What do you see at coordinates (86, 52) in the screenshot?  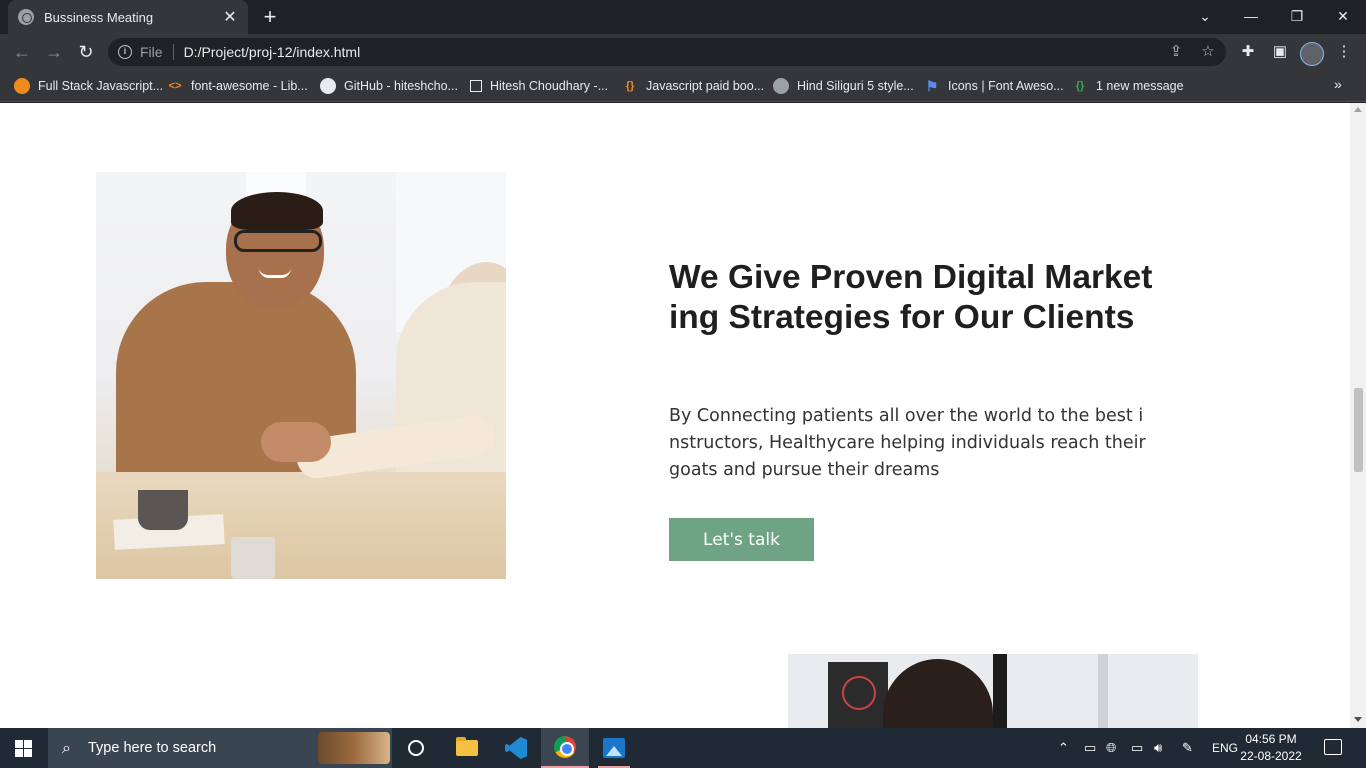 I see `reload-button: ↻` at bounding box center [86, 52].